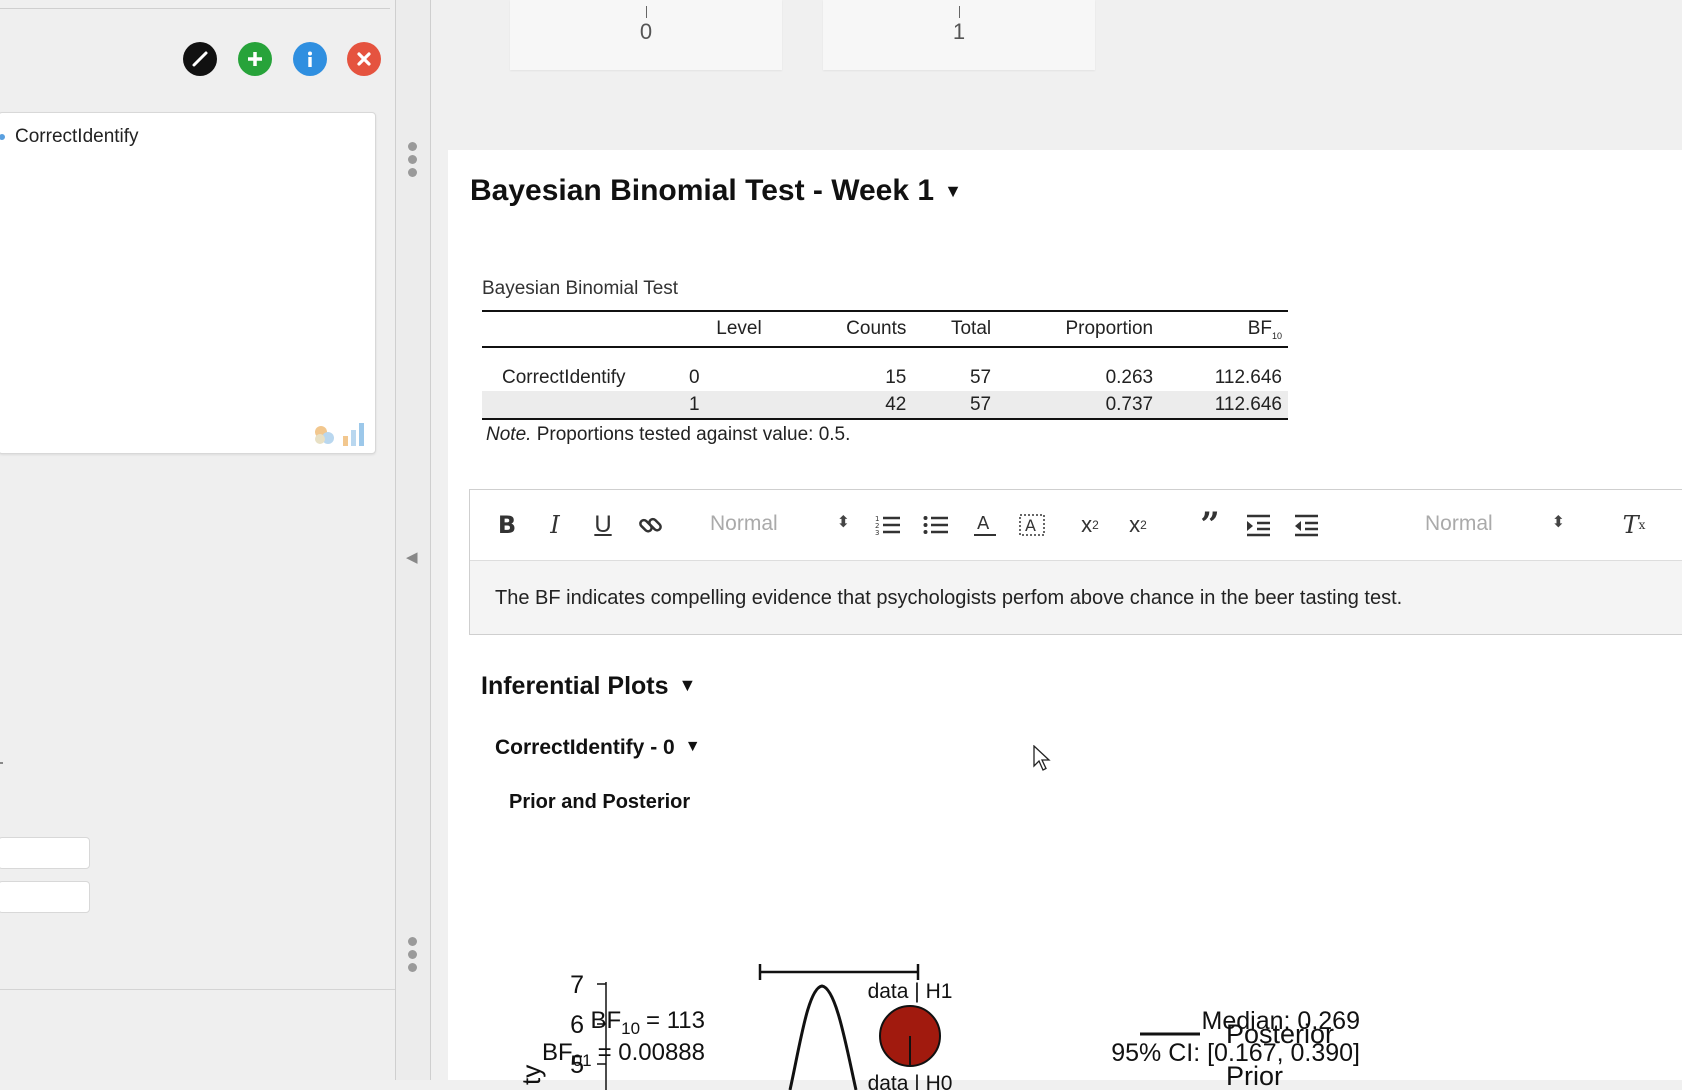 This screenshot has height=1090, width=1682. What do you see at coordinates (1254, 1075) in the screenshot?
I see `legend-prior-label: Prior` at bounding box center [1254, 1075].